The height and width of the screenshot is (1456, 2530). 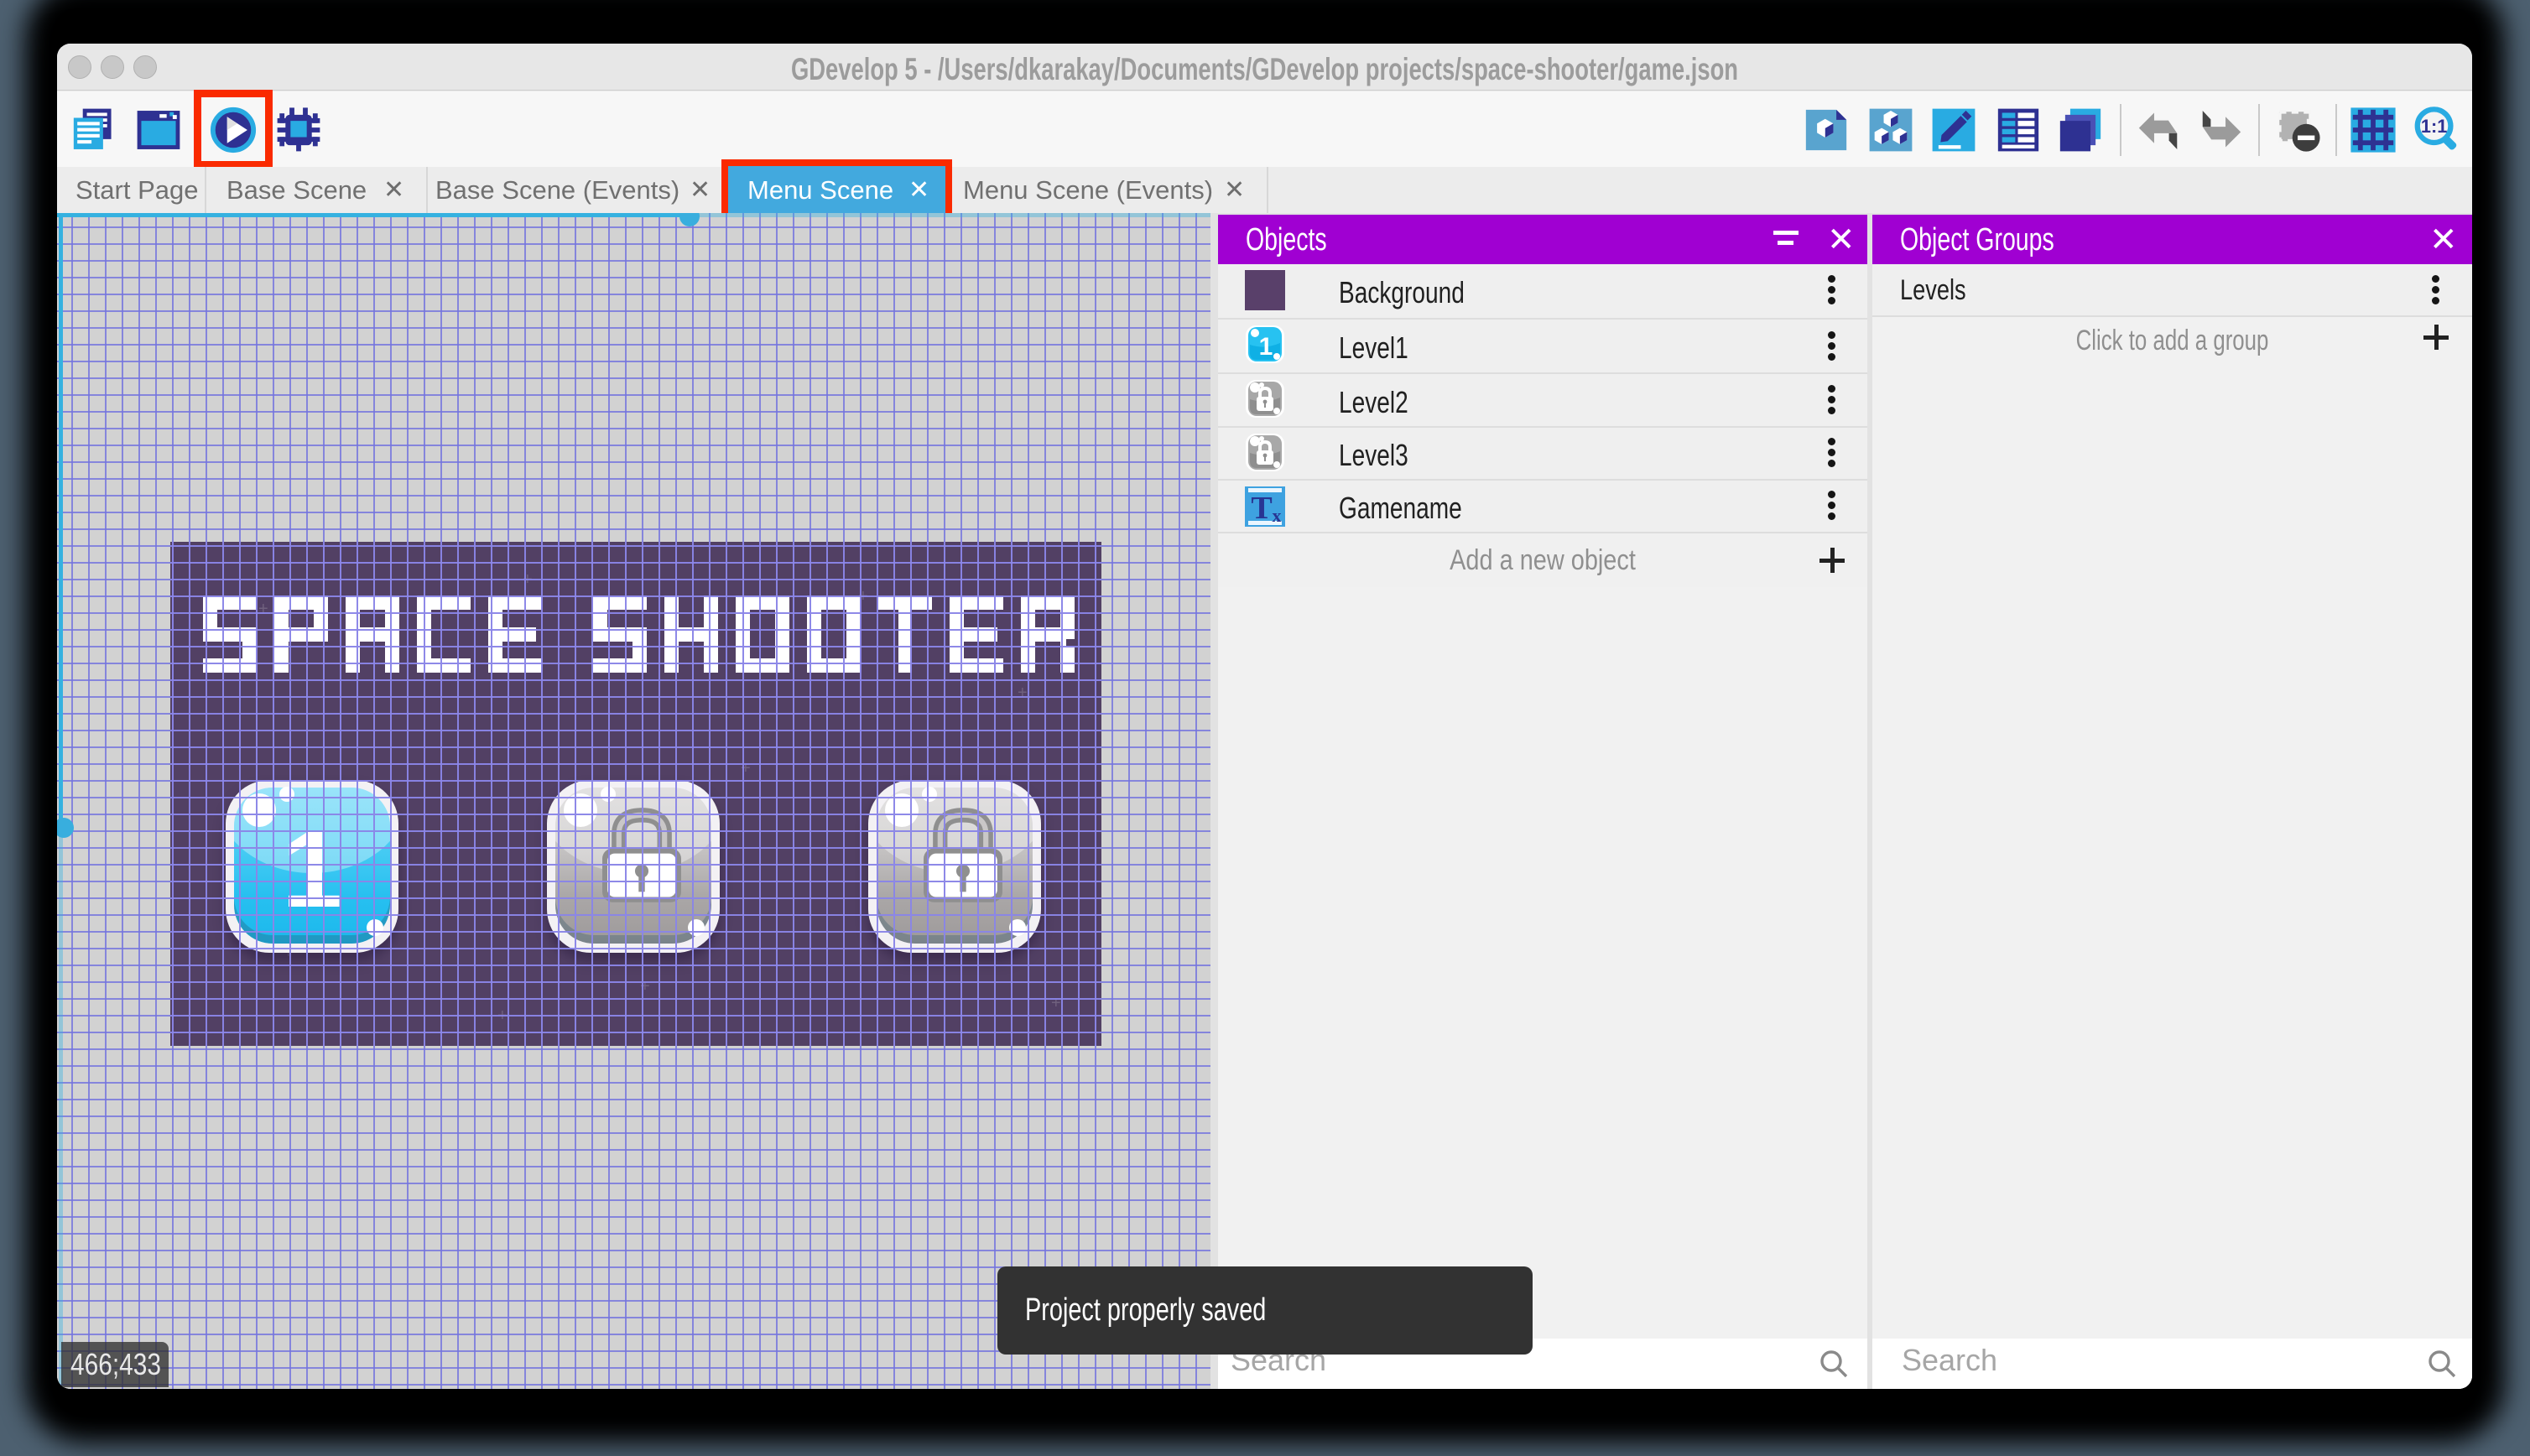 I want to click on svg-text: 1, so click(x=1266, y=347).